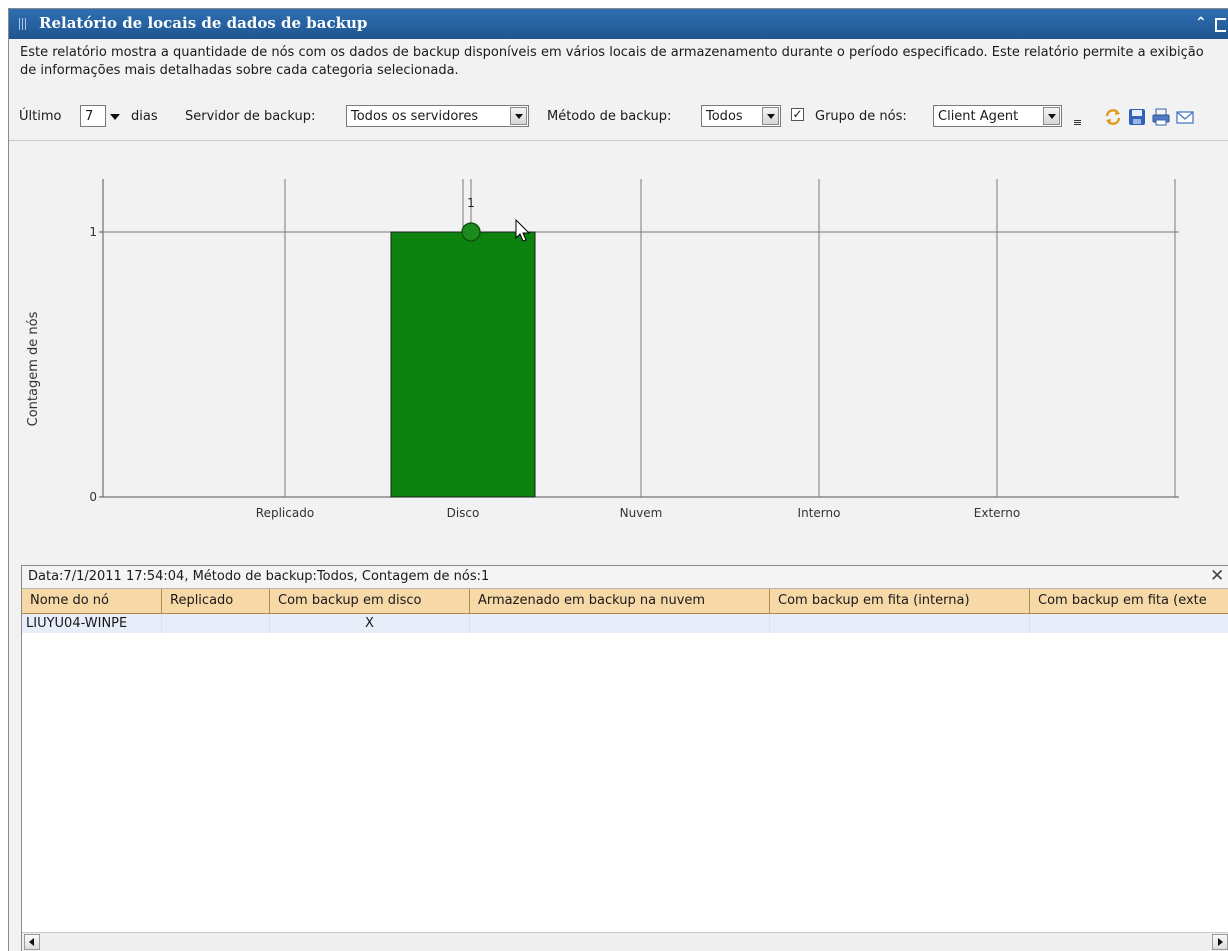  What do you see at coordinates (1078, 117) in the screenshot?
I see `options-icon` at bounding box center [1078, 117].